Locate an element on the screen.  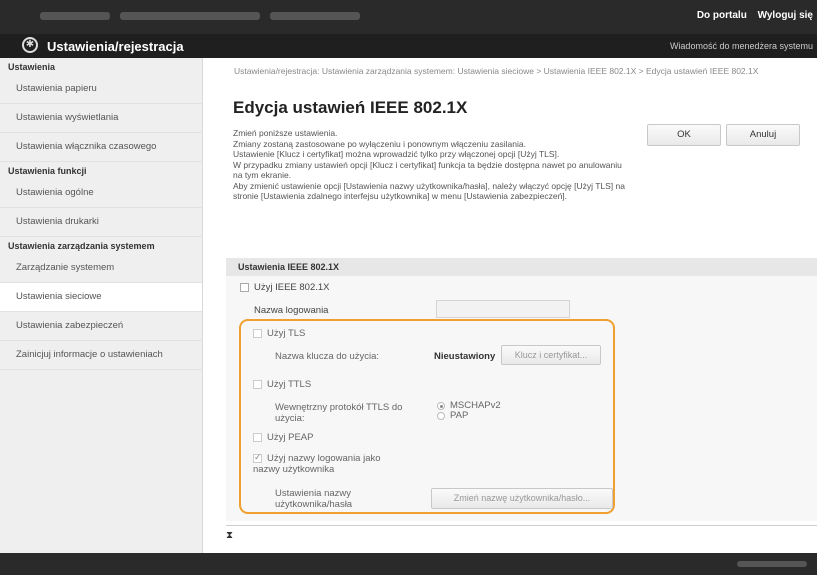
username-settings-label: użytkownika/hasła is located at coordinates (314, 504).